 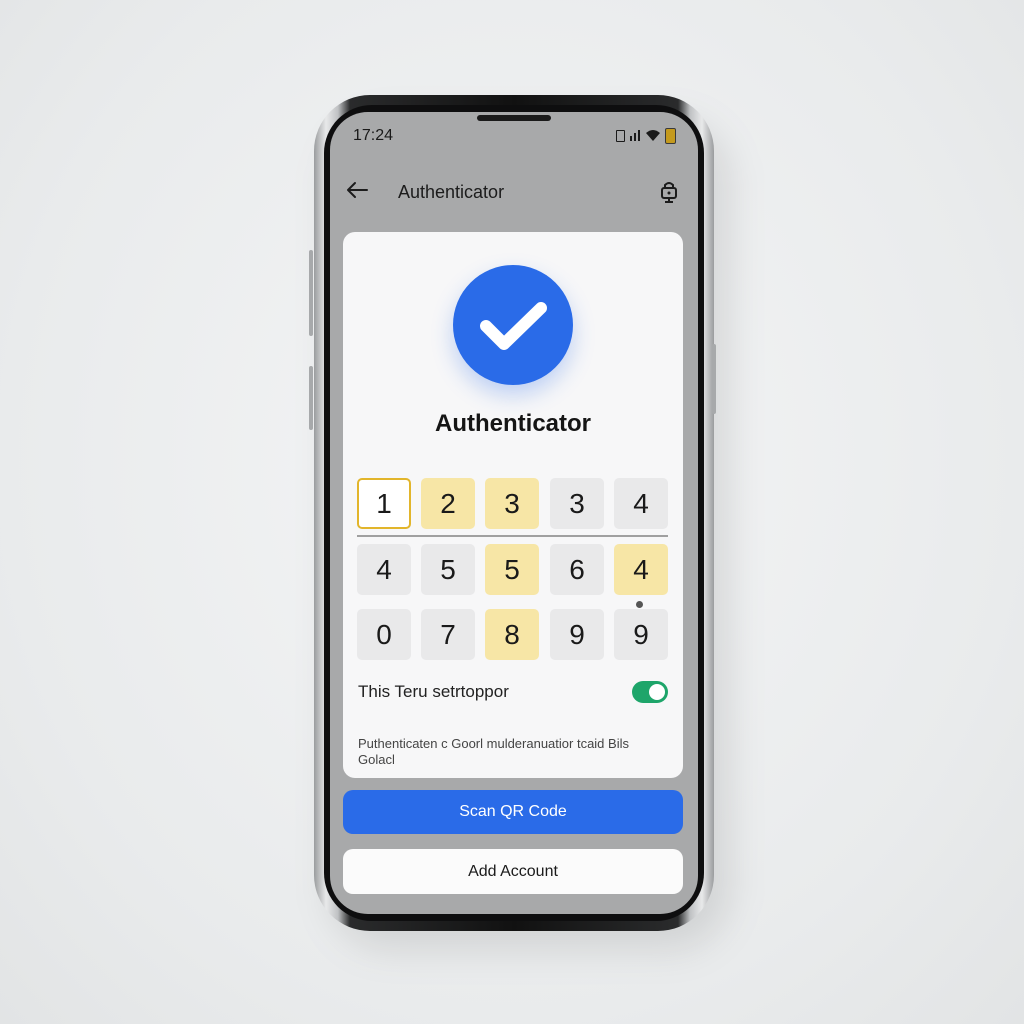 I want to click on indicator-dot, so click(x=639, y=604).